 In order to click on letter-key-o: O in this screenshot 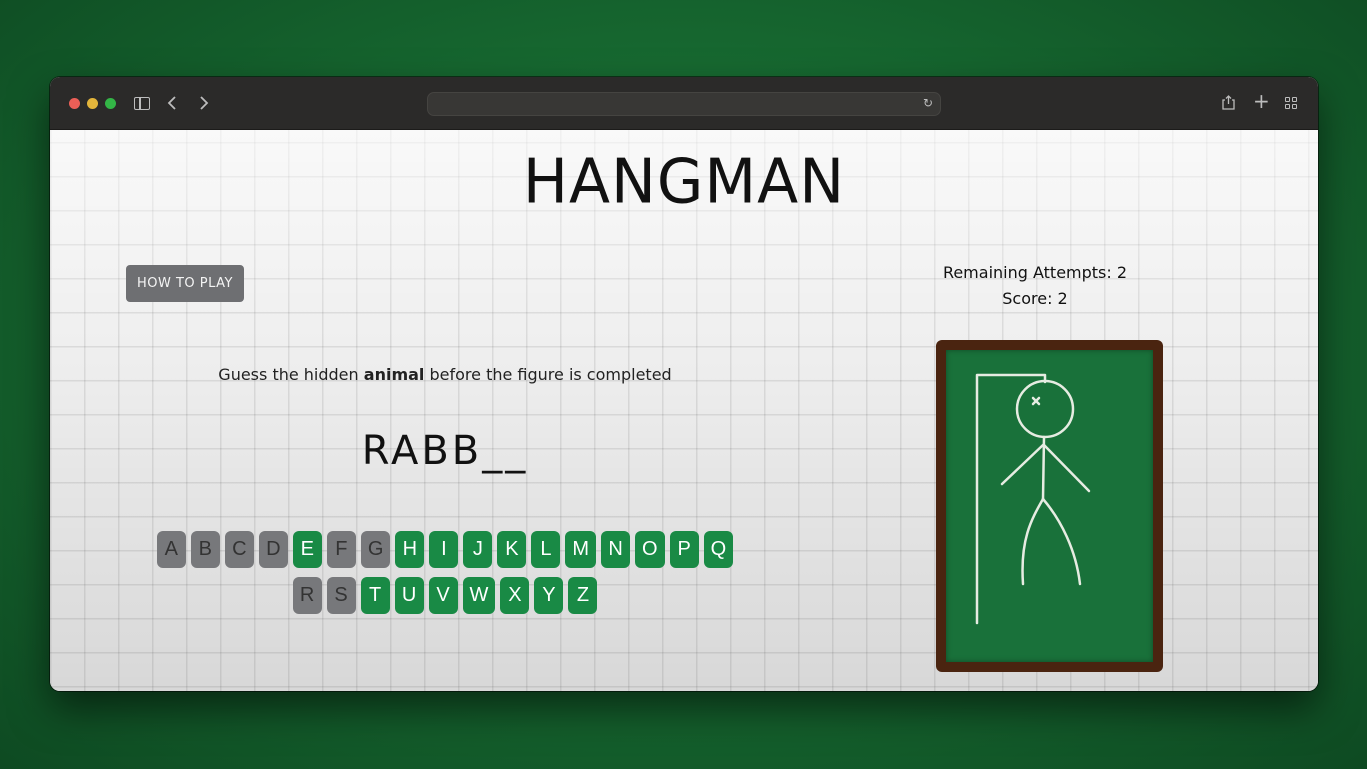, I will do `click(650, 549)`.